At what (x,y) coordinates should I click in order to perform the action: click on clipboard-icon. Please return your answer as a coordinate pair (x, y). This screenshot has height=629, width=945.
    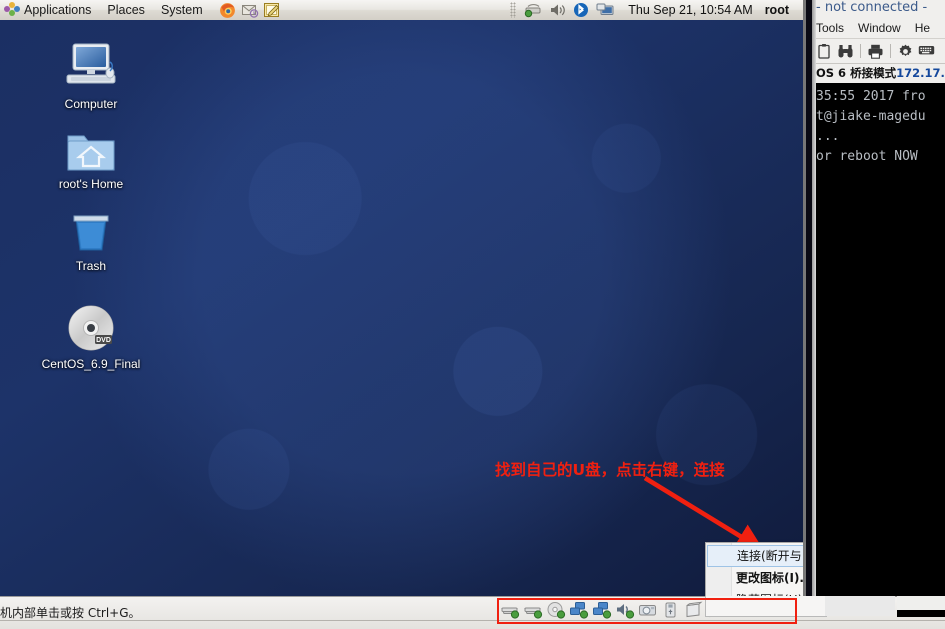
    Looking at the image, I should click on (824, 51).